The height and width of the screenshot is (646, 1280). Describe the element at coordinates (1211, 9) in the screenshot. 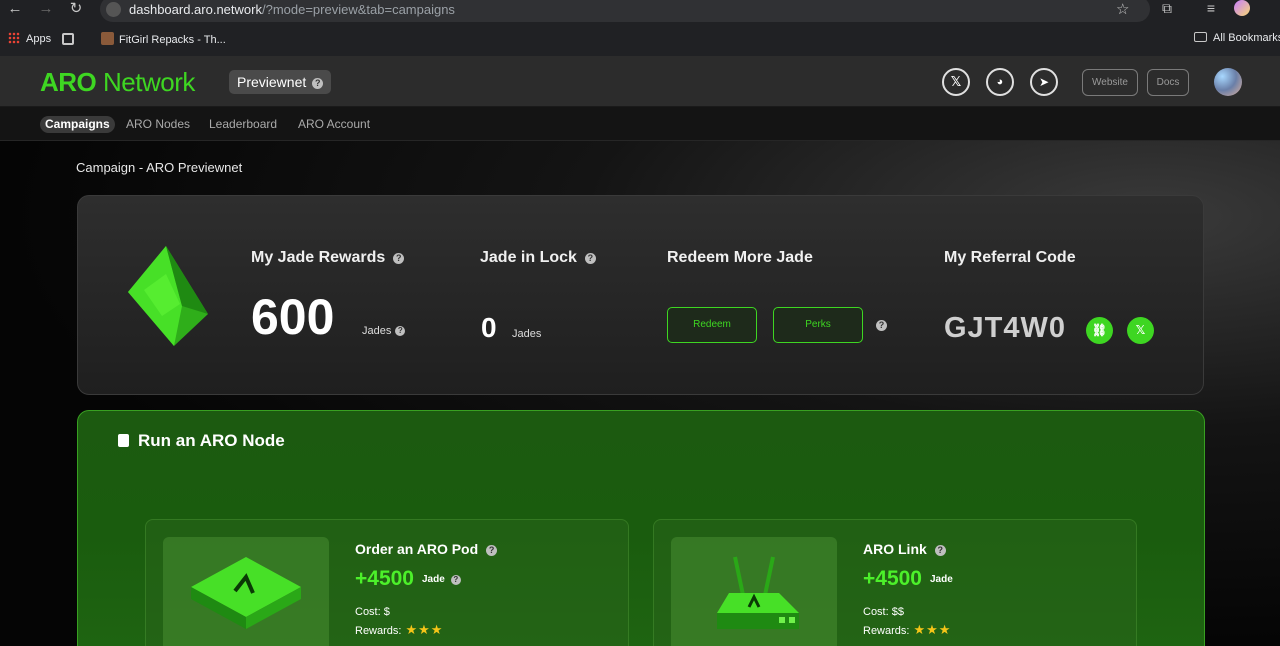

I see `media-icon: ≡` at that location.